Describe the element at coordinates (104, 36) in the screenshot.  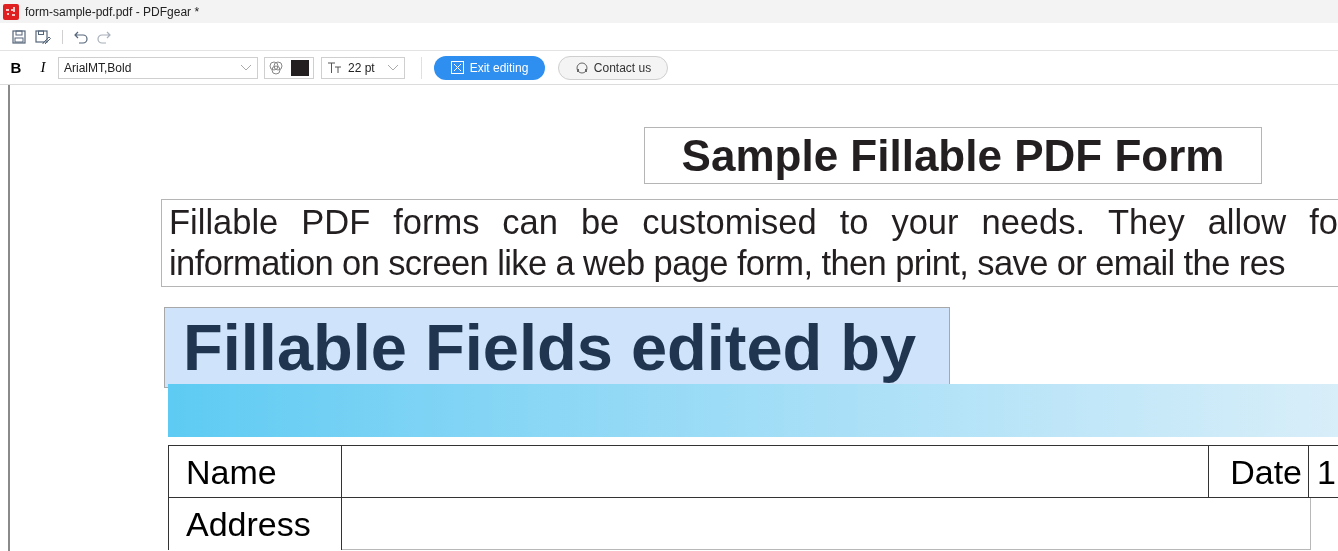
I see `redo-icon` at that location.